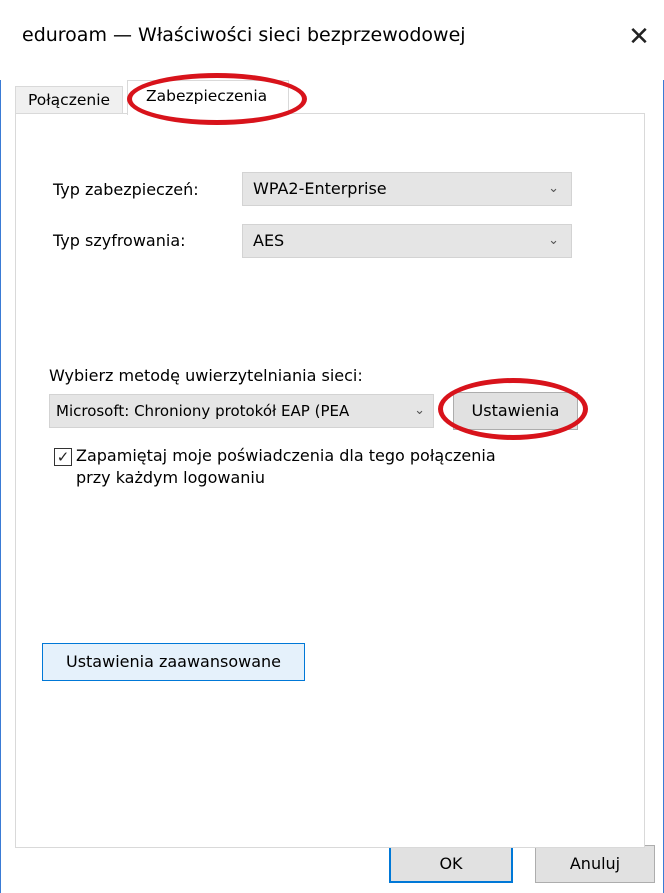  What do you see at coordinates (173, 662) in the screenshot?
I see `advanced-settings-button: Ustawienia zaawansowane` at bounding box center [173, 662].